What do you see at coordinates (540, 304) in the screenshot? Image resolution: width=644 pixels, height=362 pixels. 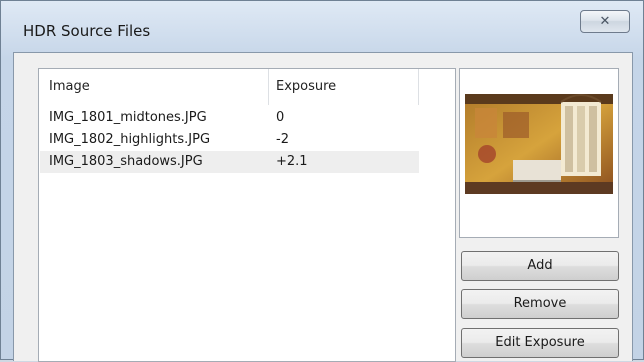 I see `remove-button: Remove` at bounding box center [540, 304].